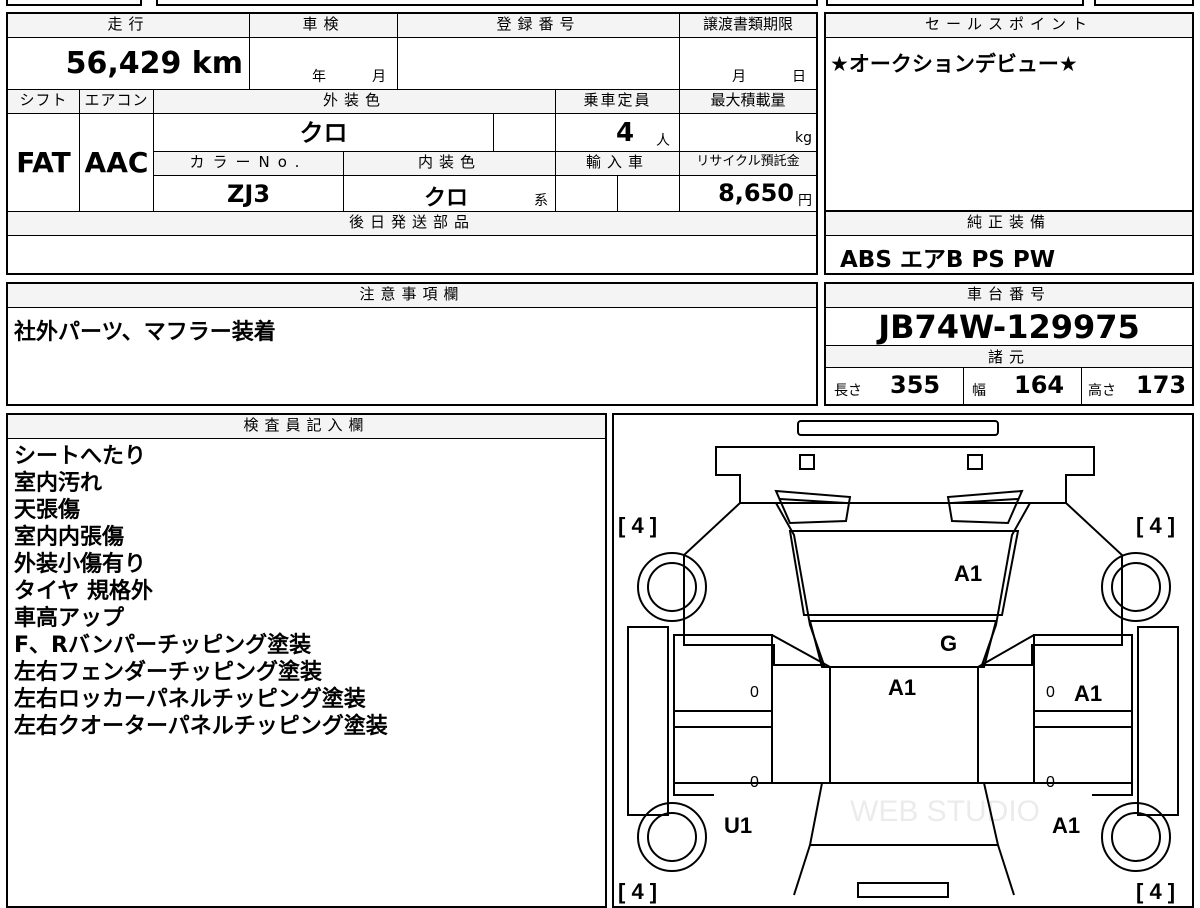  I want to click on height-cell: 高さ 173, so click(1137, 386).